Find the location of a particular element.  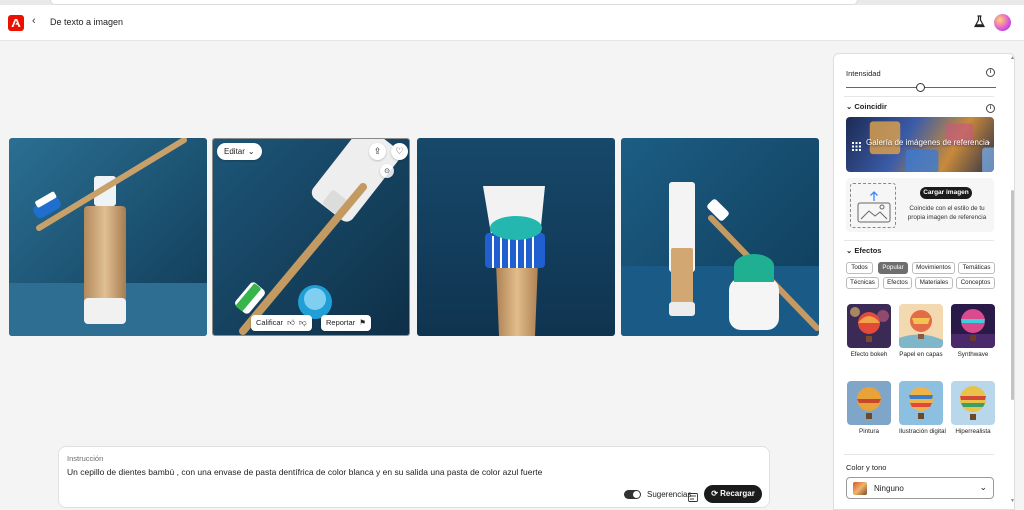

result-image-2: Editar ⌄ ⇪ ♡ ⊙ Calificar 👍︎ 👎︎ Reportar ⚑ is located at coordinates (311, 237).